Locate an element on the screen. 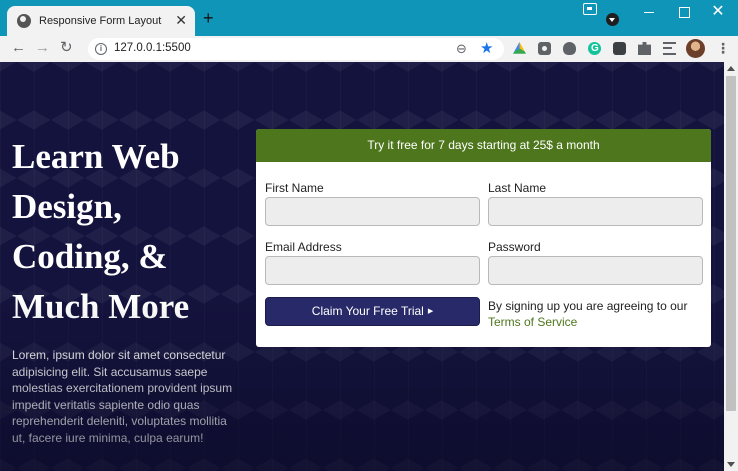 The height and width of the screenshot is (471, 738). window-close-button: ✕ is located at coordinates (718, 12).